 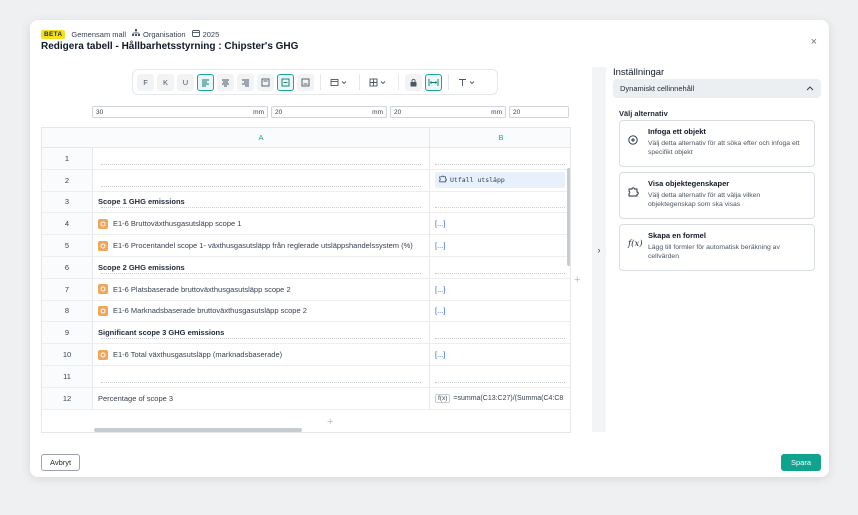 I want to click on align-center-icon, so click(x=225, y=82).